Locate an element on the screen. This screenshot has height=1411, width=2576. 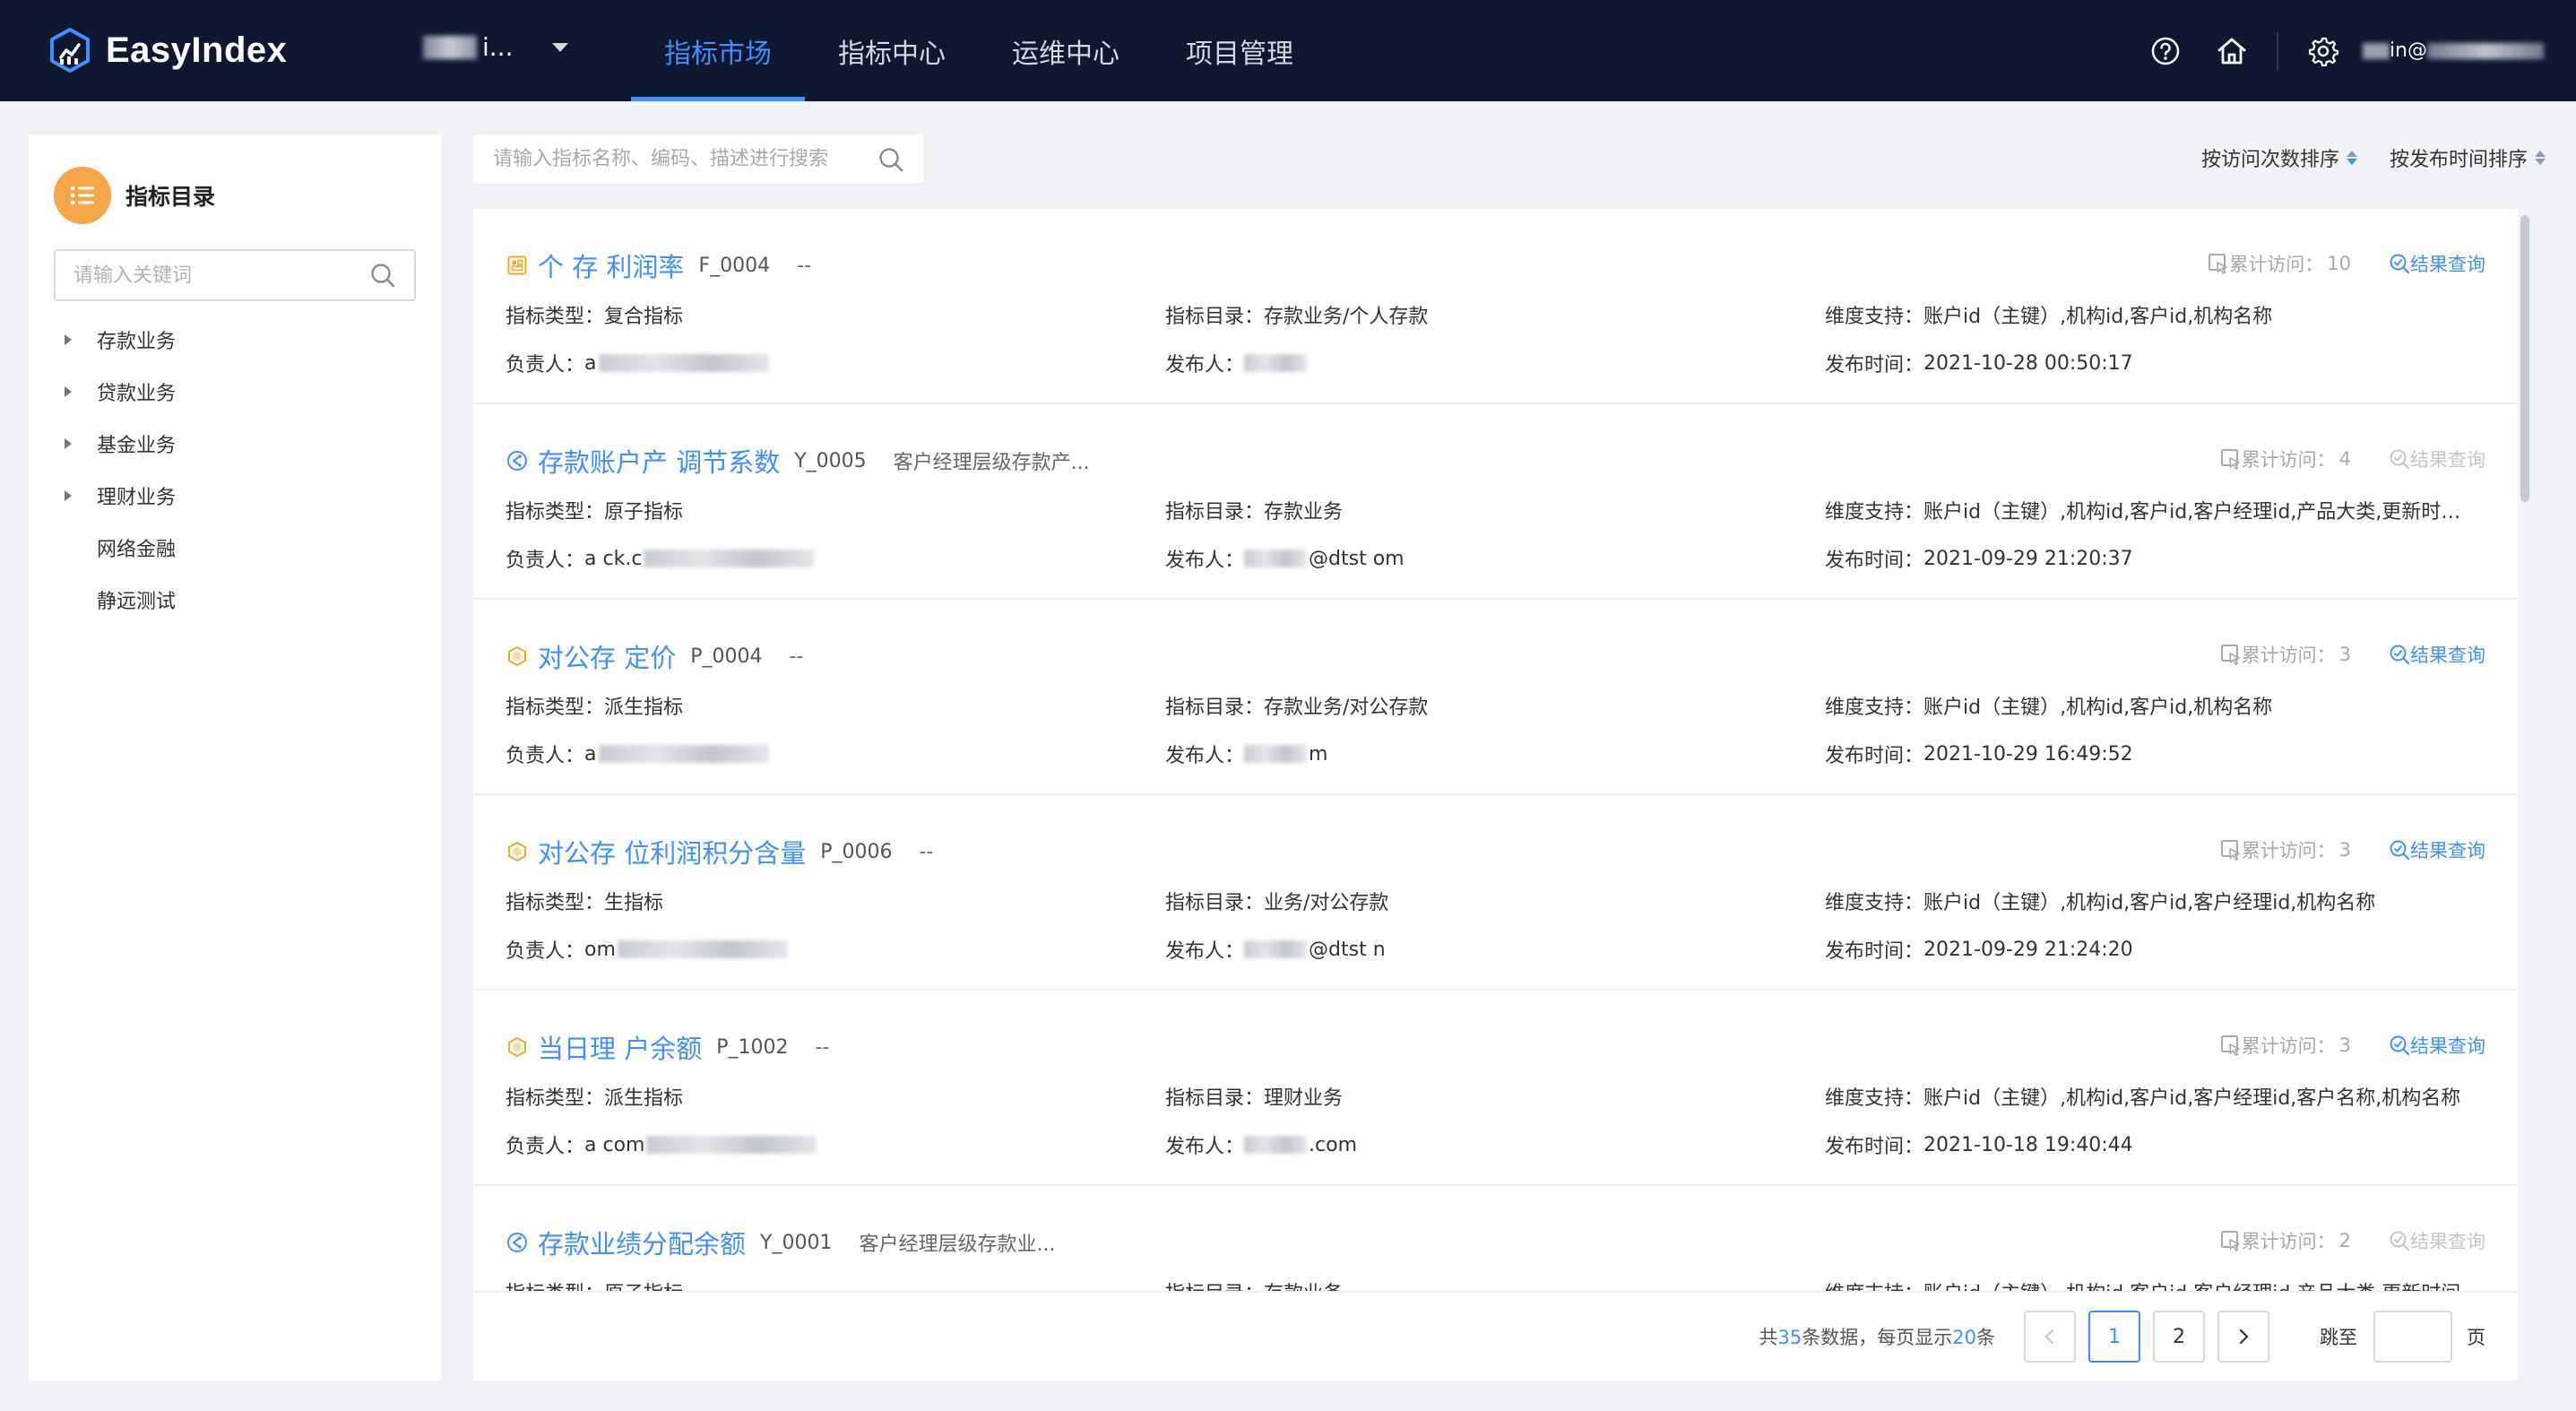
publisher-field: 发布人： .com is located at coordinates (1479, 1144).